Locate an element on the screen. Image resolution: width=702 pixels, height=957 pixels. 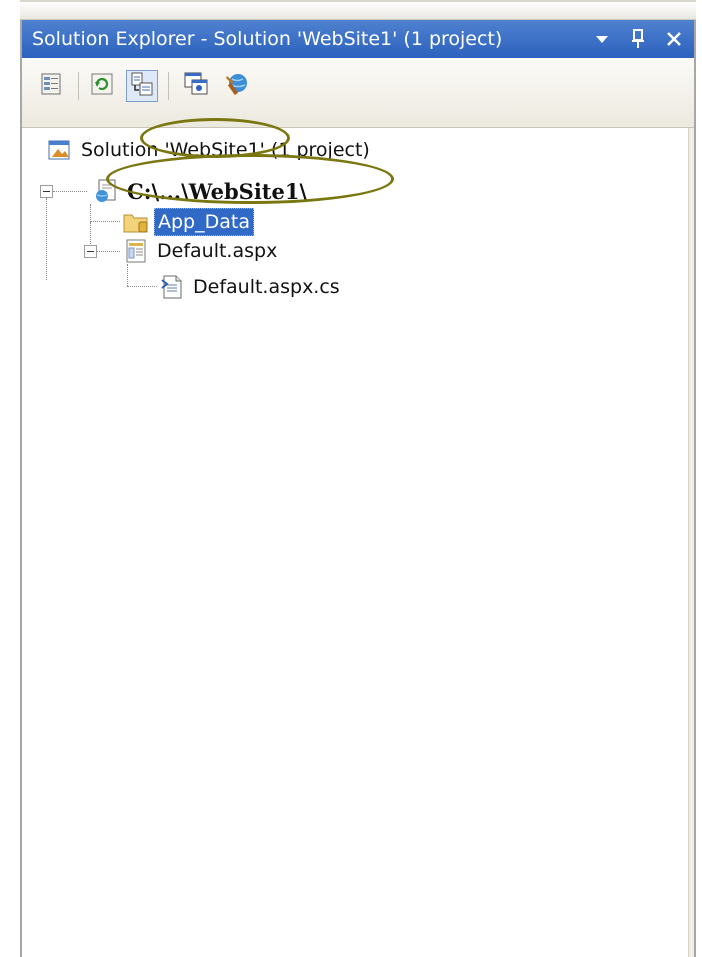
vertical-scrollbar is located at coordinates (691, 542).